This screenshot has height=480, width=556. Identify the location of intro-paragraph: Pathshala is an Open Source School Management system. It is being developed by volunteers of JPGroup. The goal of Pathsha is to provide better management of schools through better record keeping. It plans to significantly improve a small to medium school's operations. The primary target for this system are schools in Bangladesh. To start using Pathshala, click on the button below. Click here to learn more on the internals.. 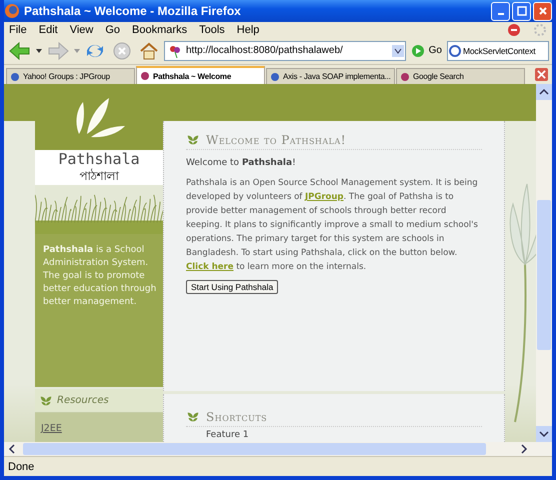
(332, 225).